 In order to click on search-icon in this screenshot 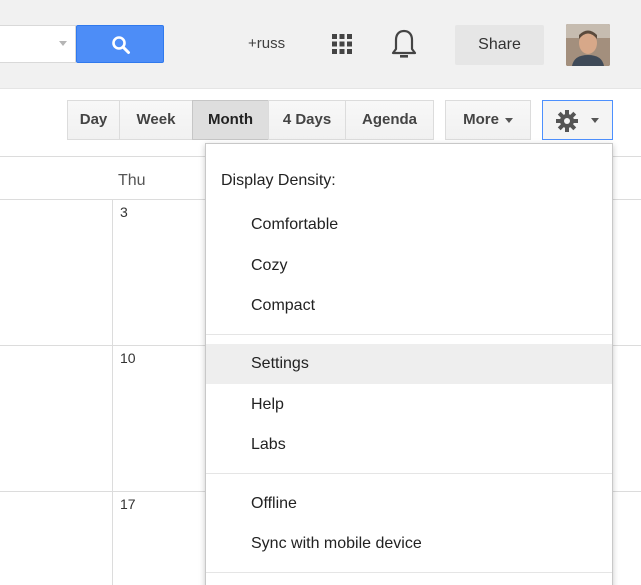, I will do `click(121, 45)`.